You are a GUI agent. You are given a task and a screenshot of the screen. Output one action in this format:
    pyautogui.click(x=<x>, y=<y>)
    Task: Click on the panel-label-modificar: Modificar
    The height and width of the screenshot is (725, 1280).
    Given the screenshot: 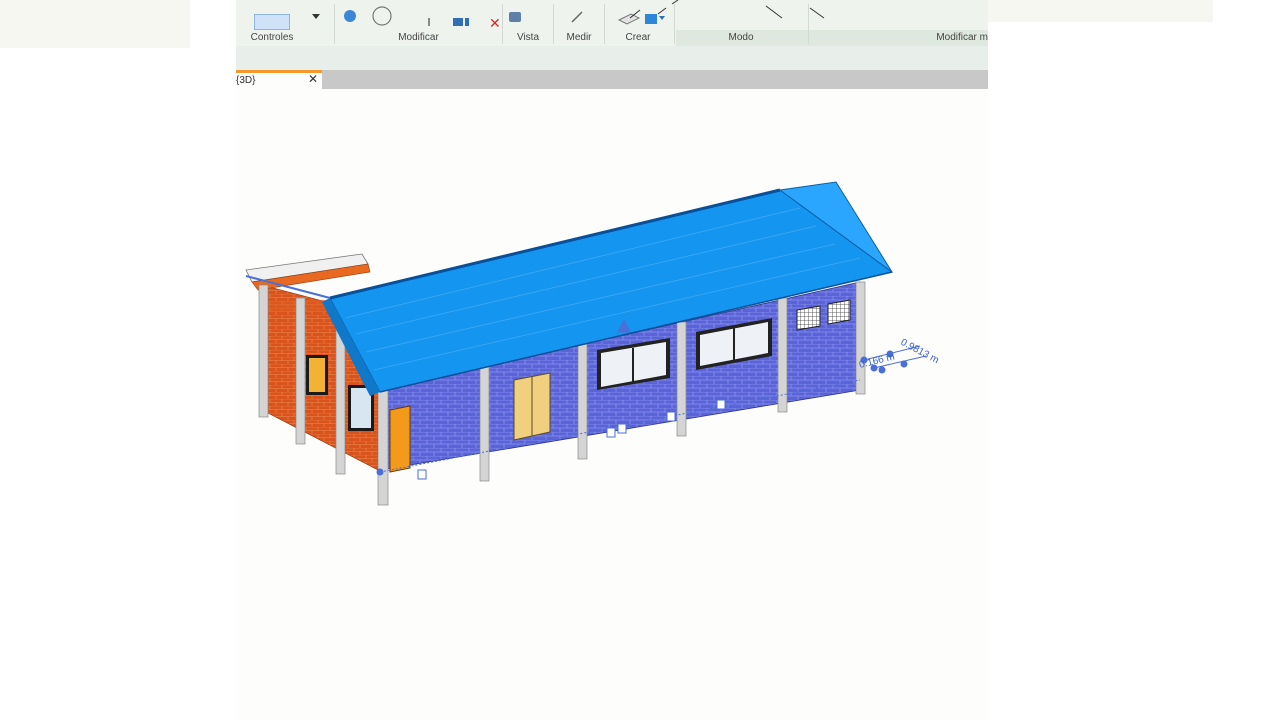 What is the action you would take?
    pyautogui.click(x=418, y=37)
    